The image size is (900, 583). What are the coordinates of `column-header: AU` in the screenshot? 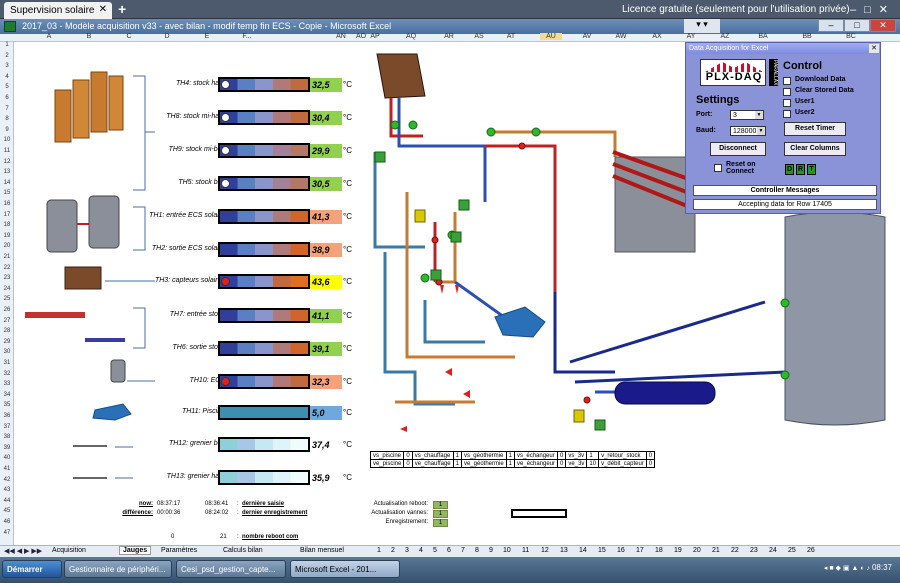 It's located at (551, 36).